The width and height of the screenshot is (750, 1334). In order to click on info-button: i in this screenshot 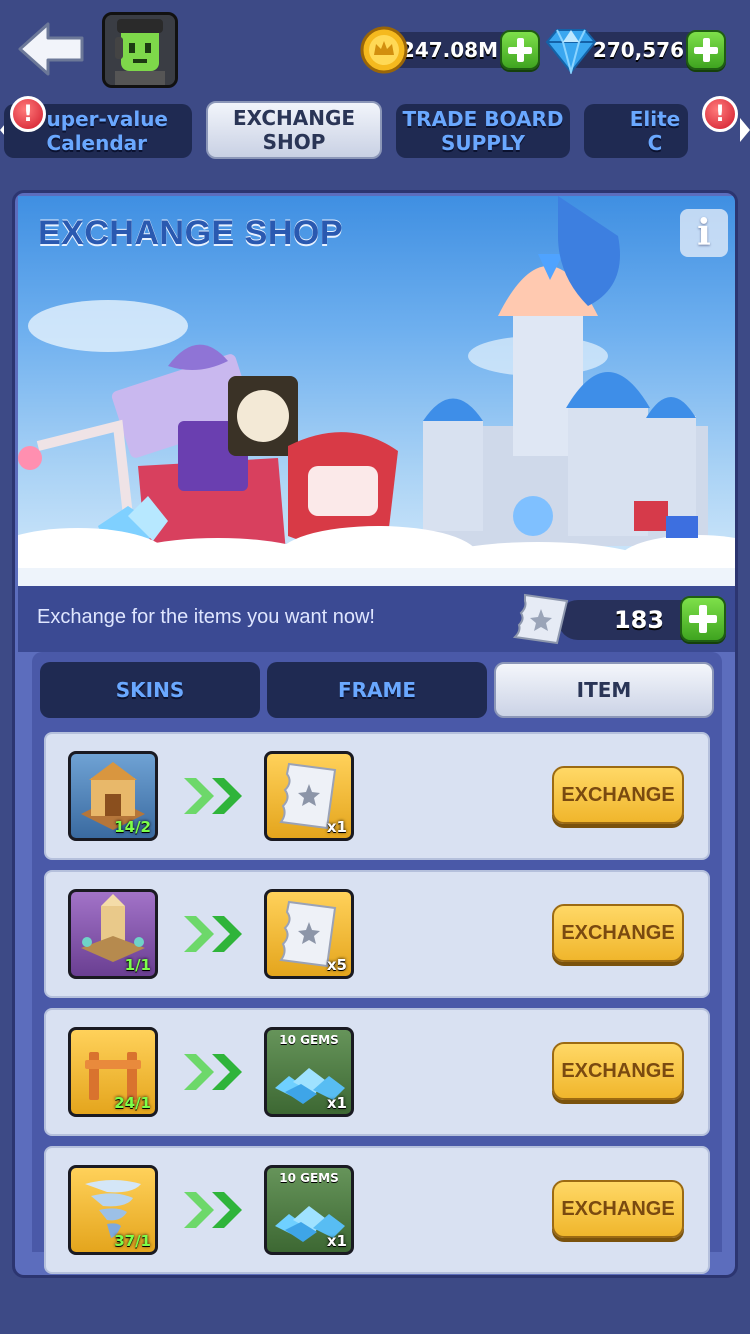, I will do `click(704, 233)`.